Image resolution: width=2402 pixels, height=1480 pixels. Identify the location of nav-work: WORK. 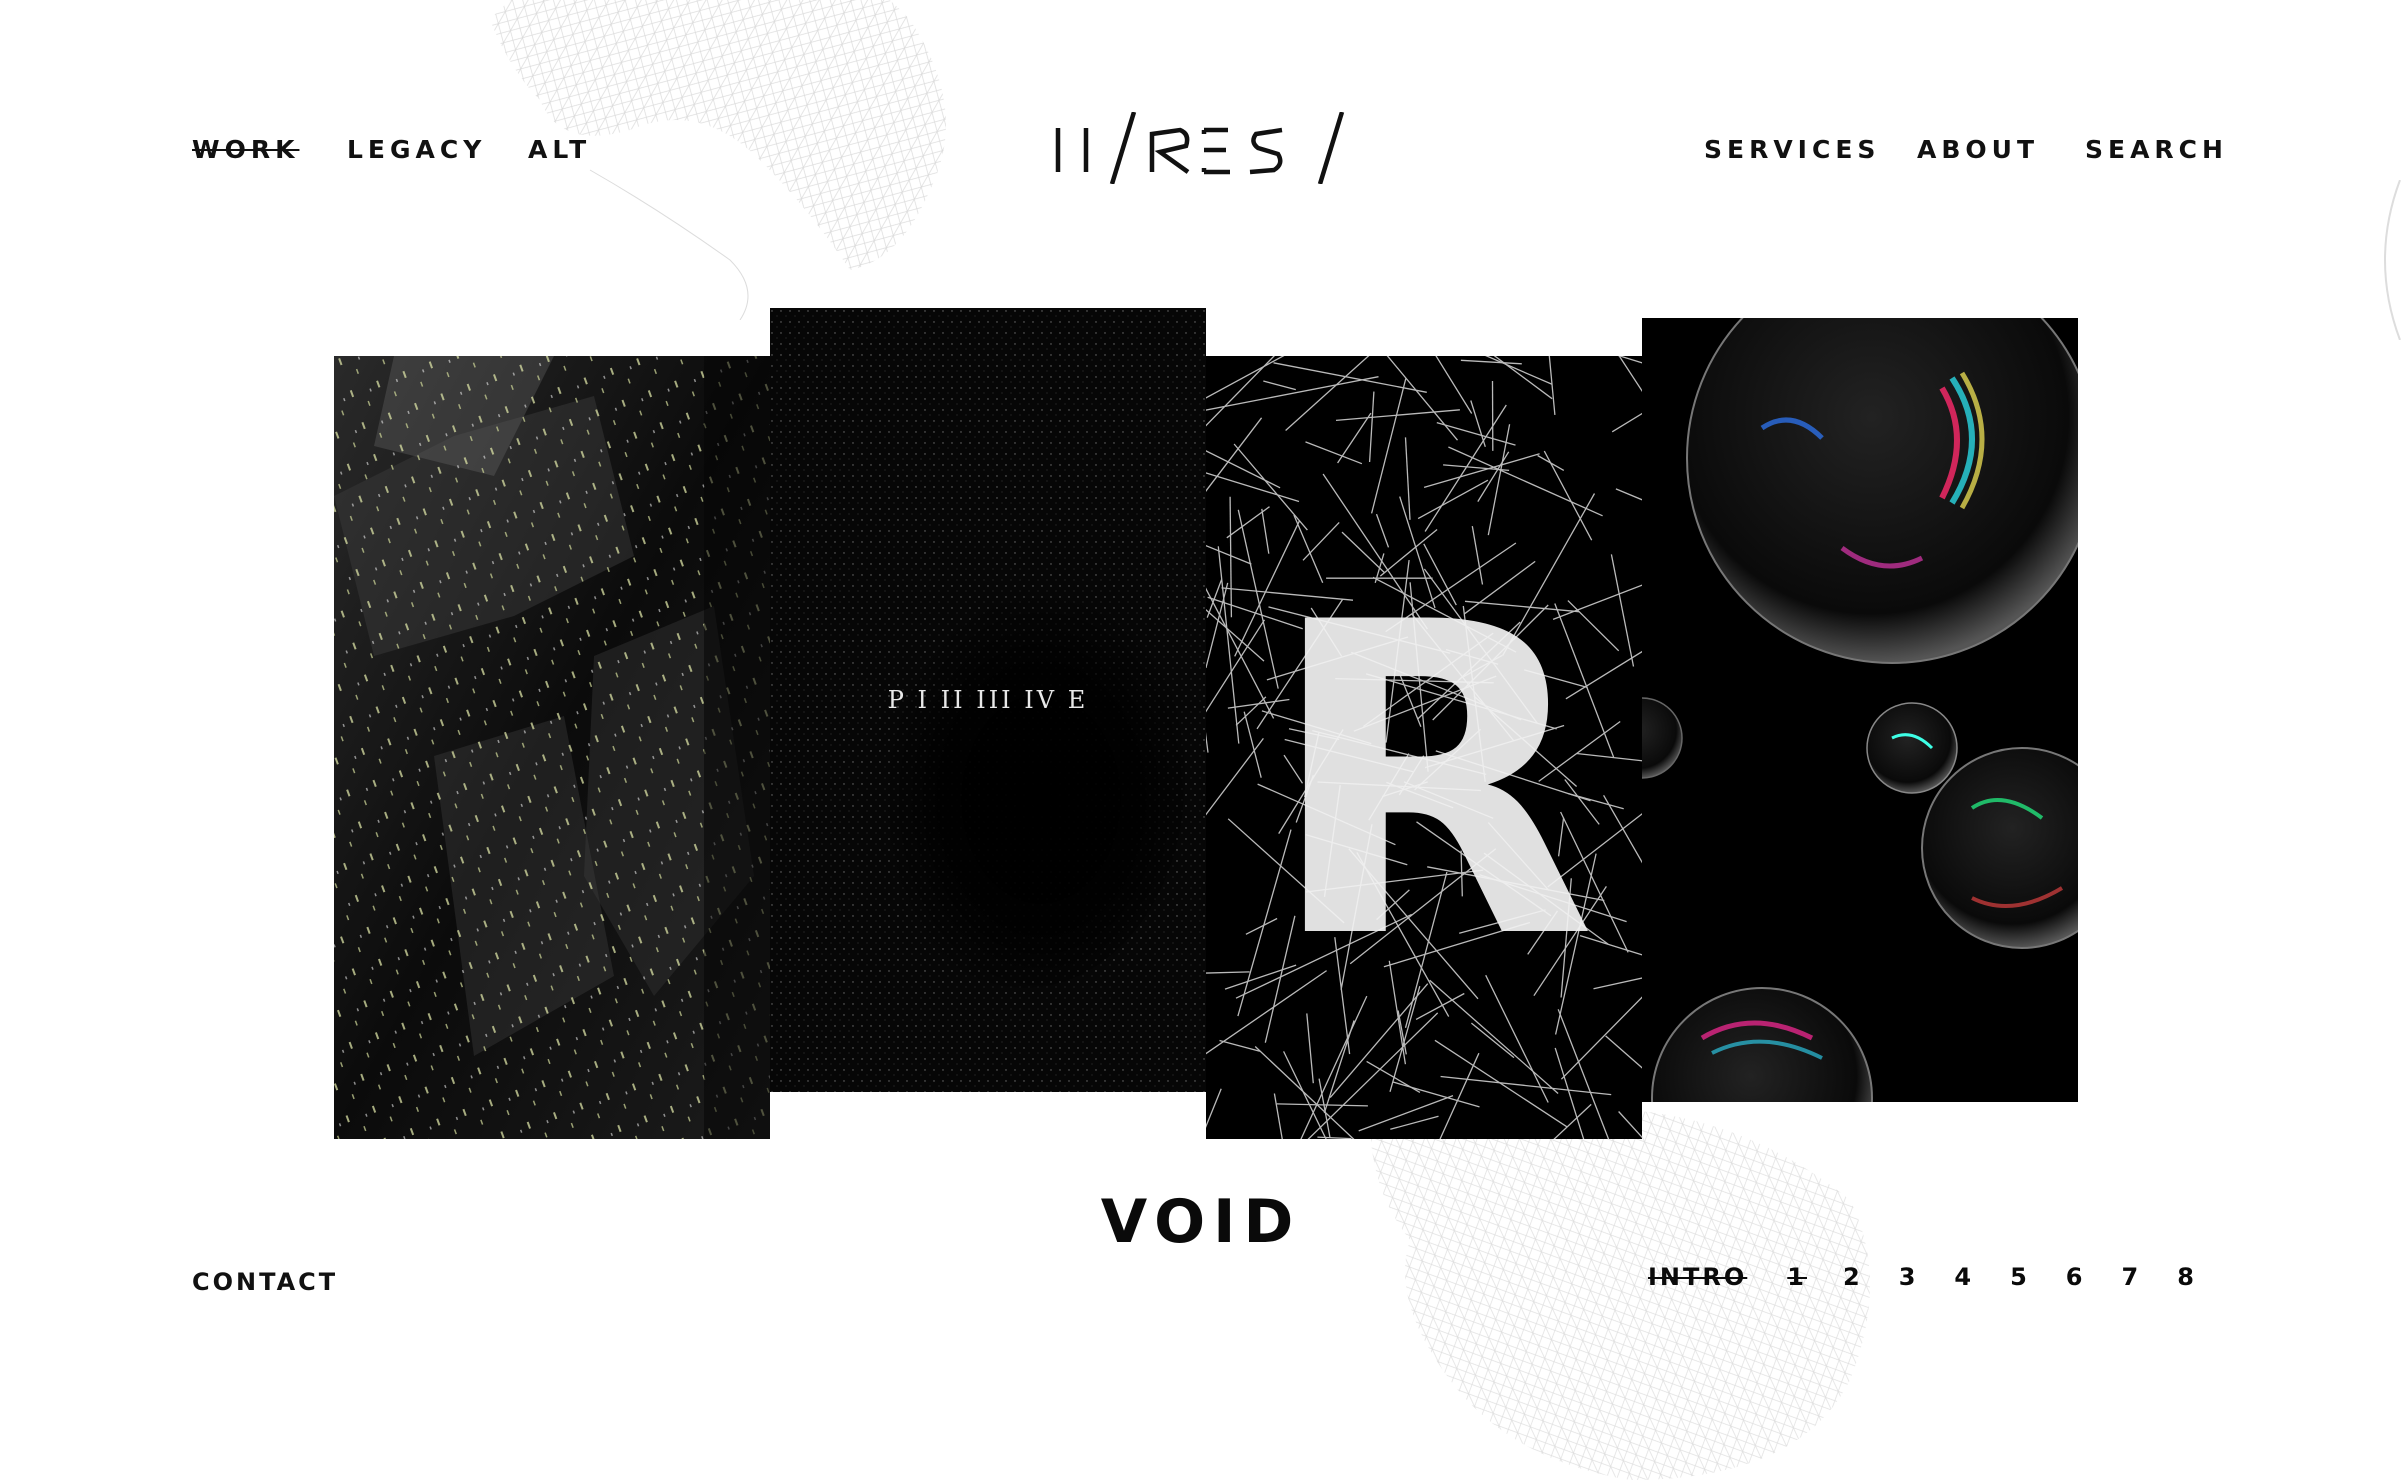
(245, 149).